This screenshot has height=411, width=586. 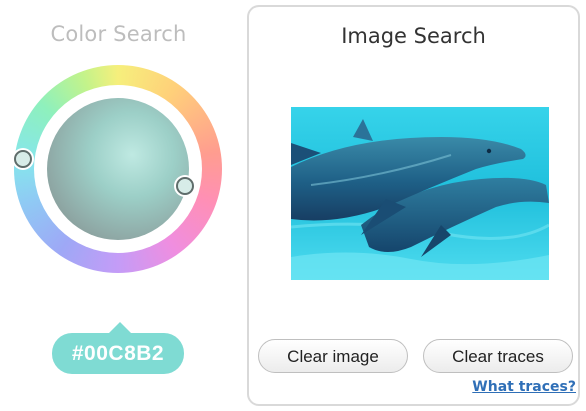 What do you see at coordinates (413, 36) in the screenshot?
I see `image-search-title: Image Search` at bounding box center [413, 36].